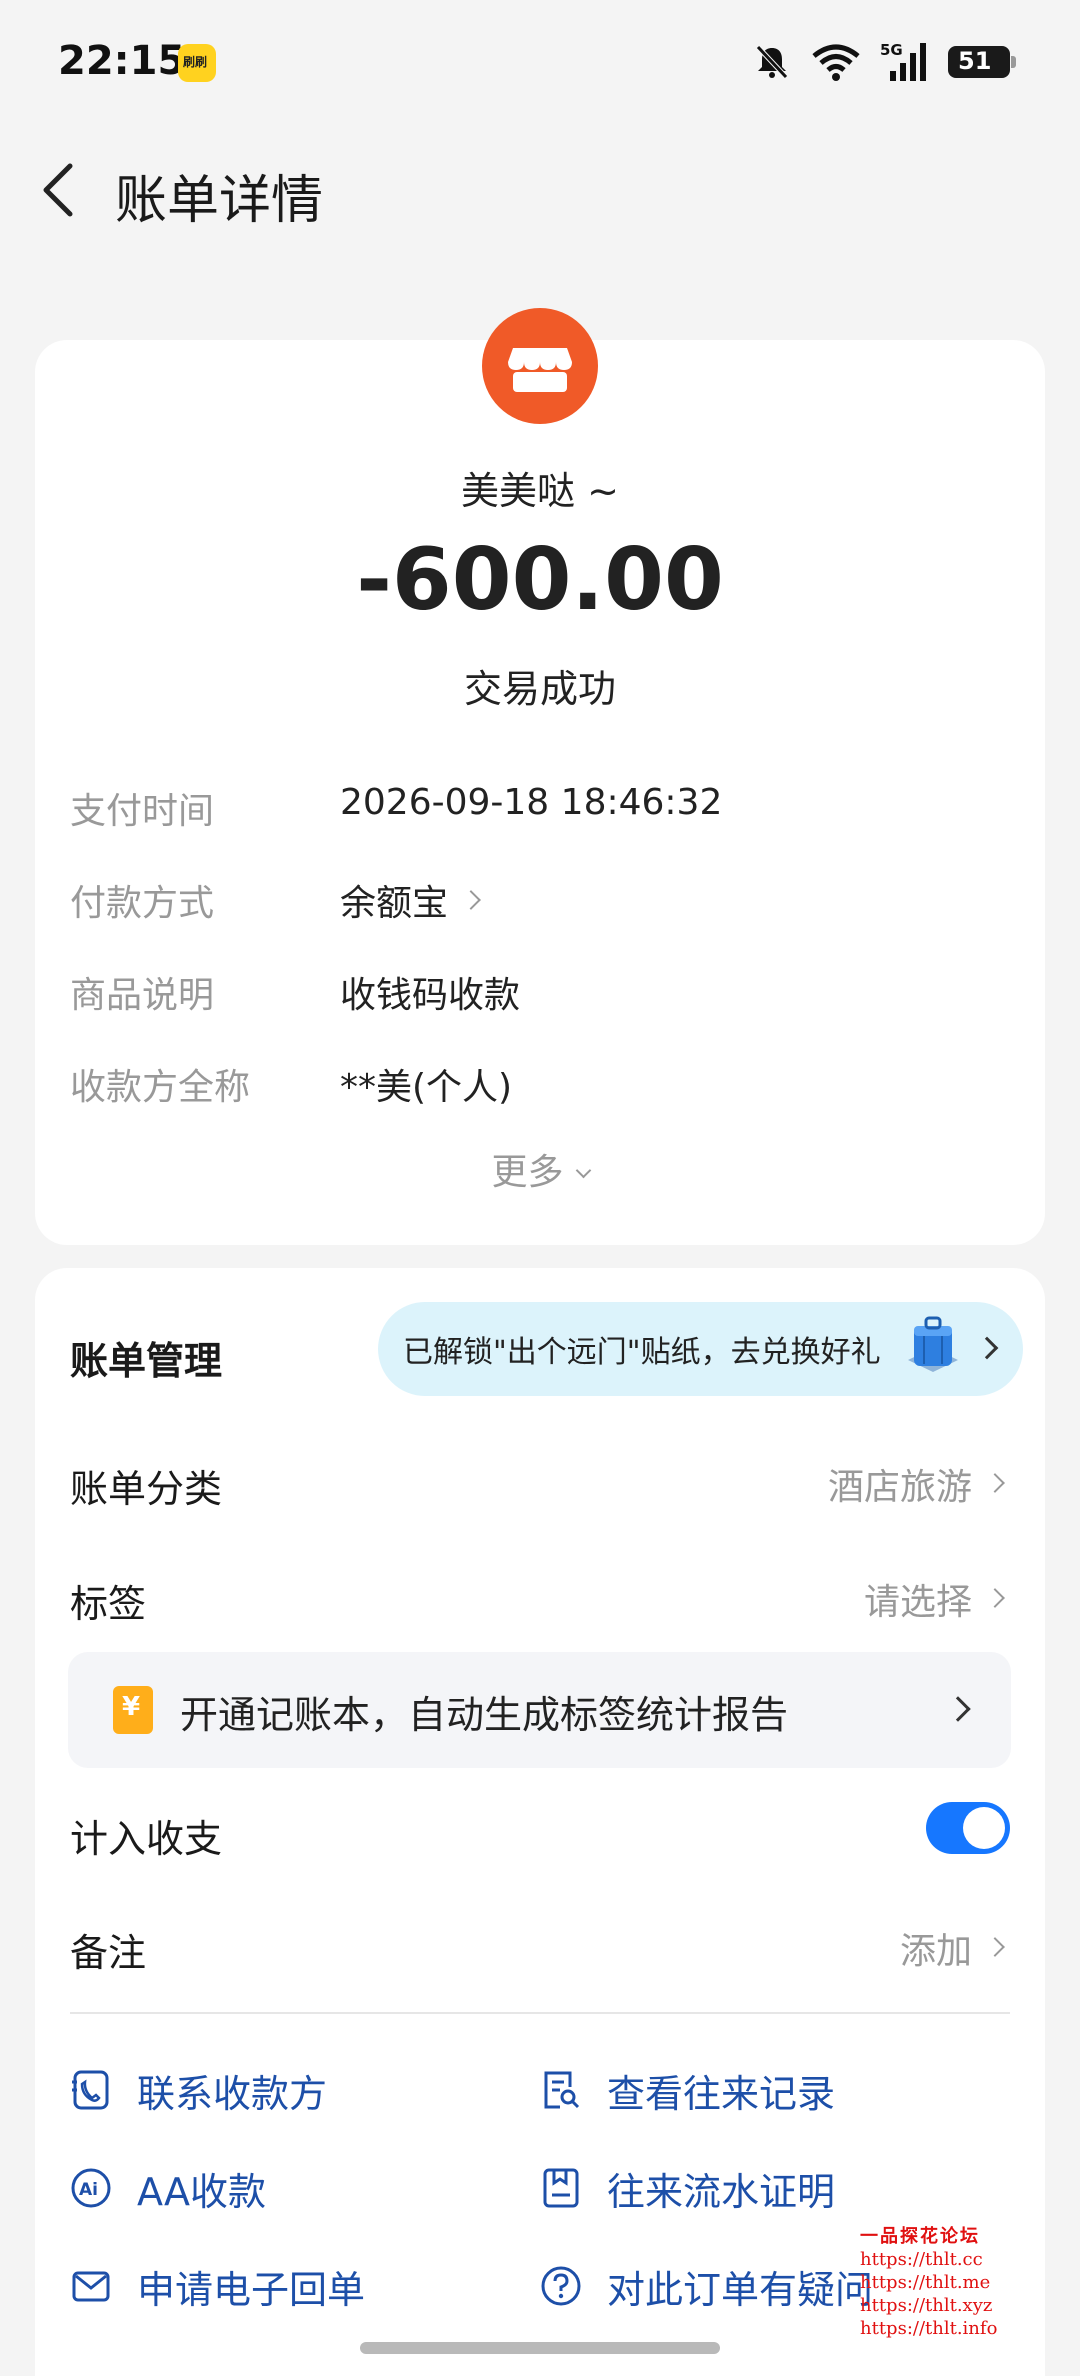 This screenshot has width=1080, height=2376. Describe the element at coordinates (836, 62) in the screenshot. I see `wifi-icon` at that location.